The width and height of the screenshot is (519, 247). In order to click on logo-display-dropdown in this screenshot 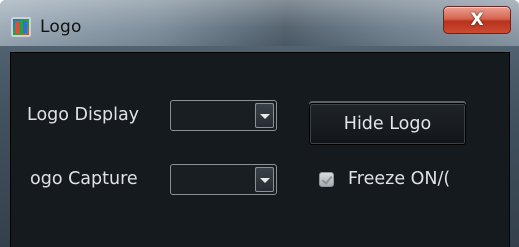, I will do `click(223, 115)`.